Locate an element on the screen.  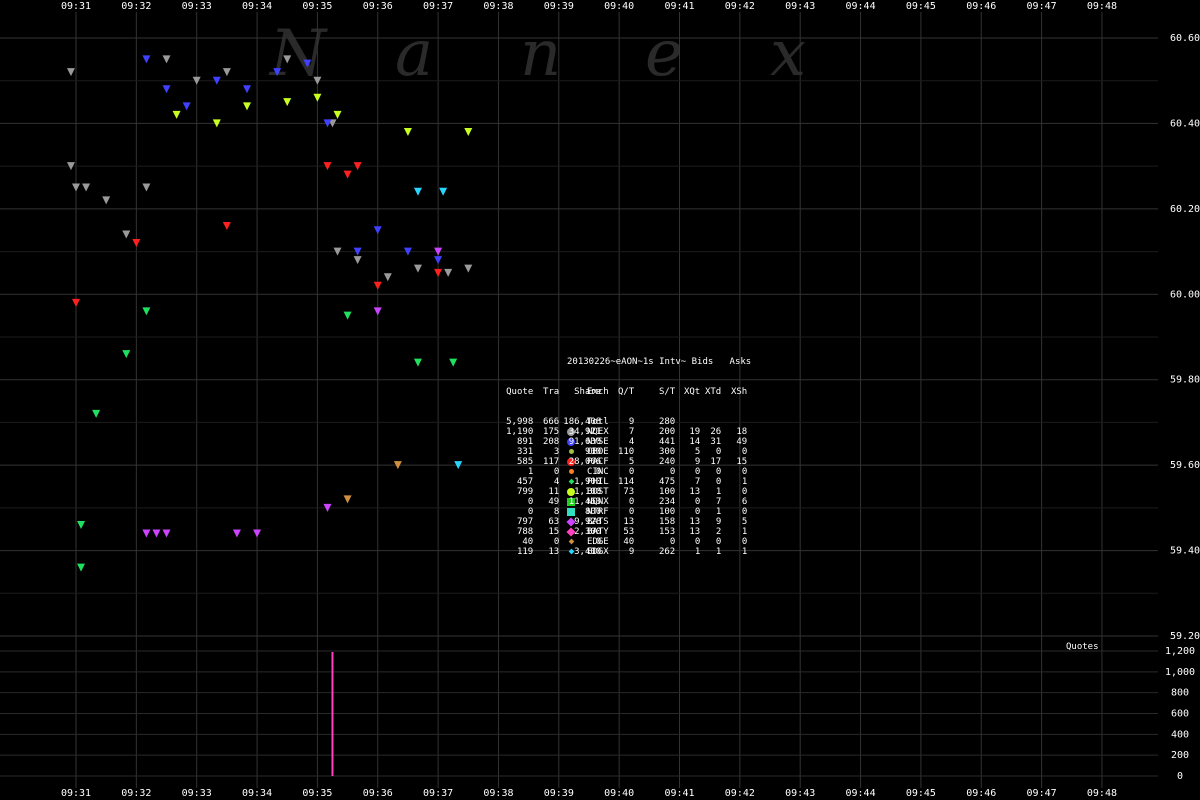
stats-cell-share: 1,900 is located at coordinates (588, 482).